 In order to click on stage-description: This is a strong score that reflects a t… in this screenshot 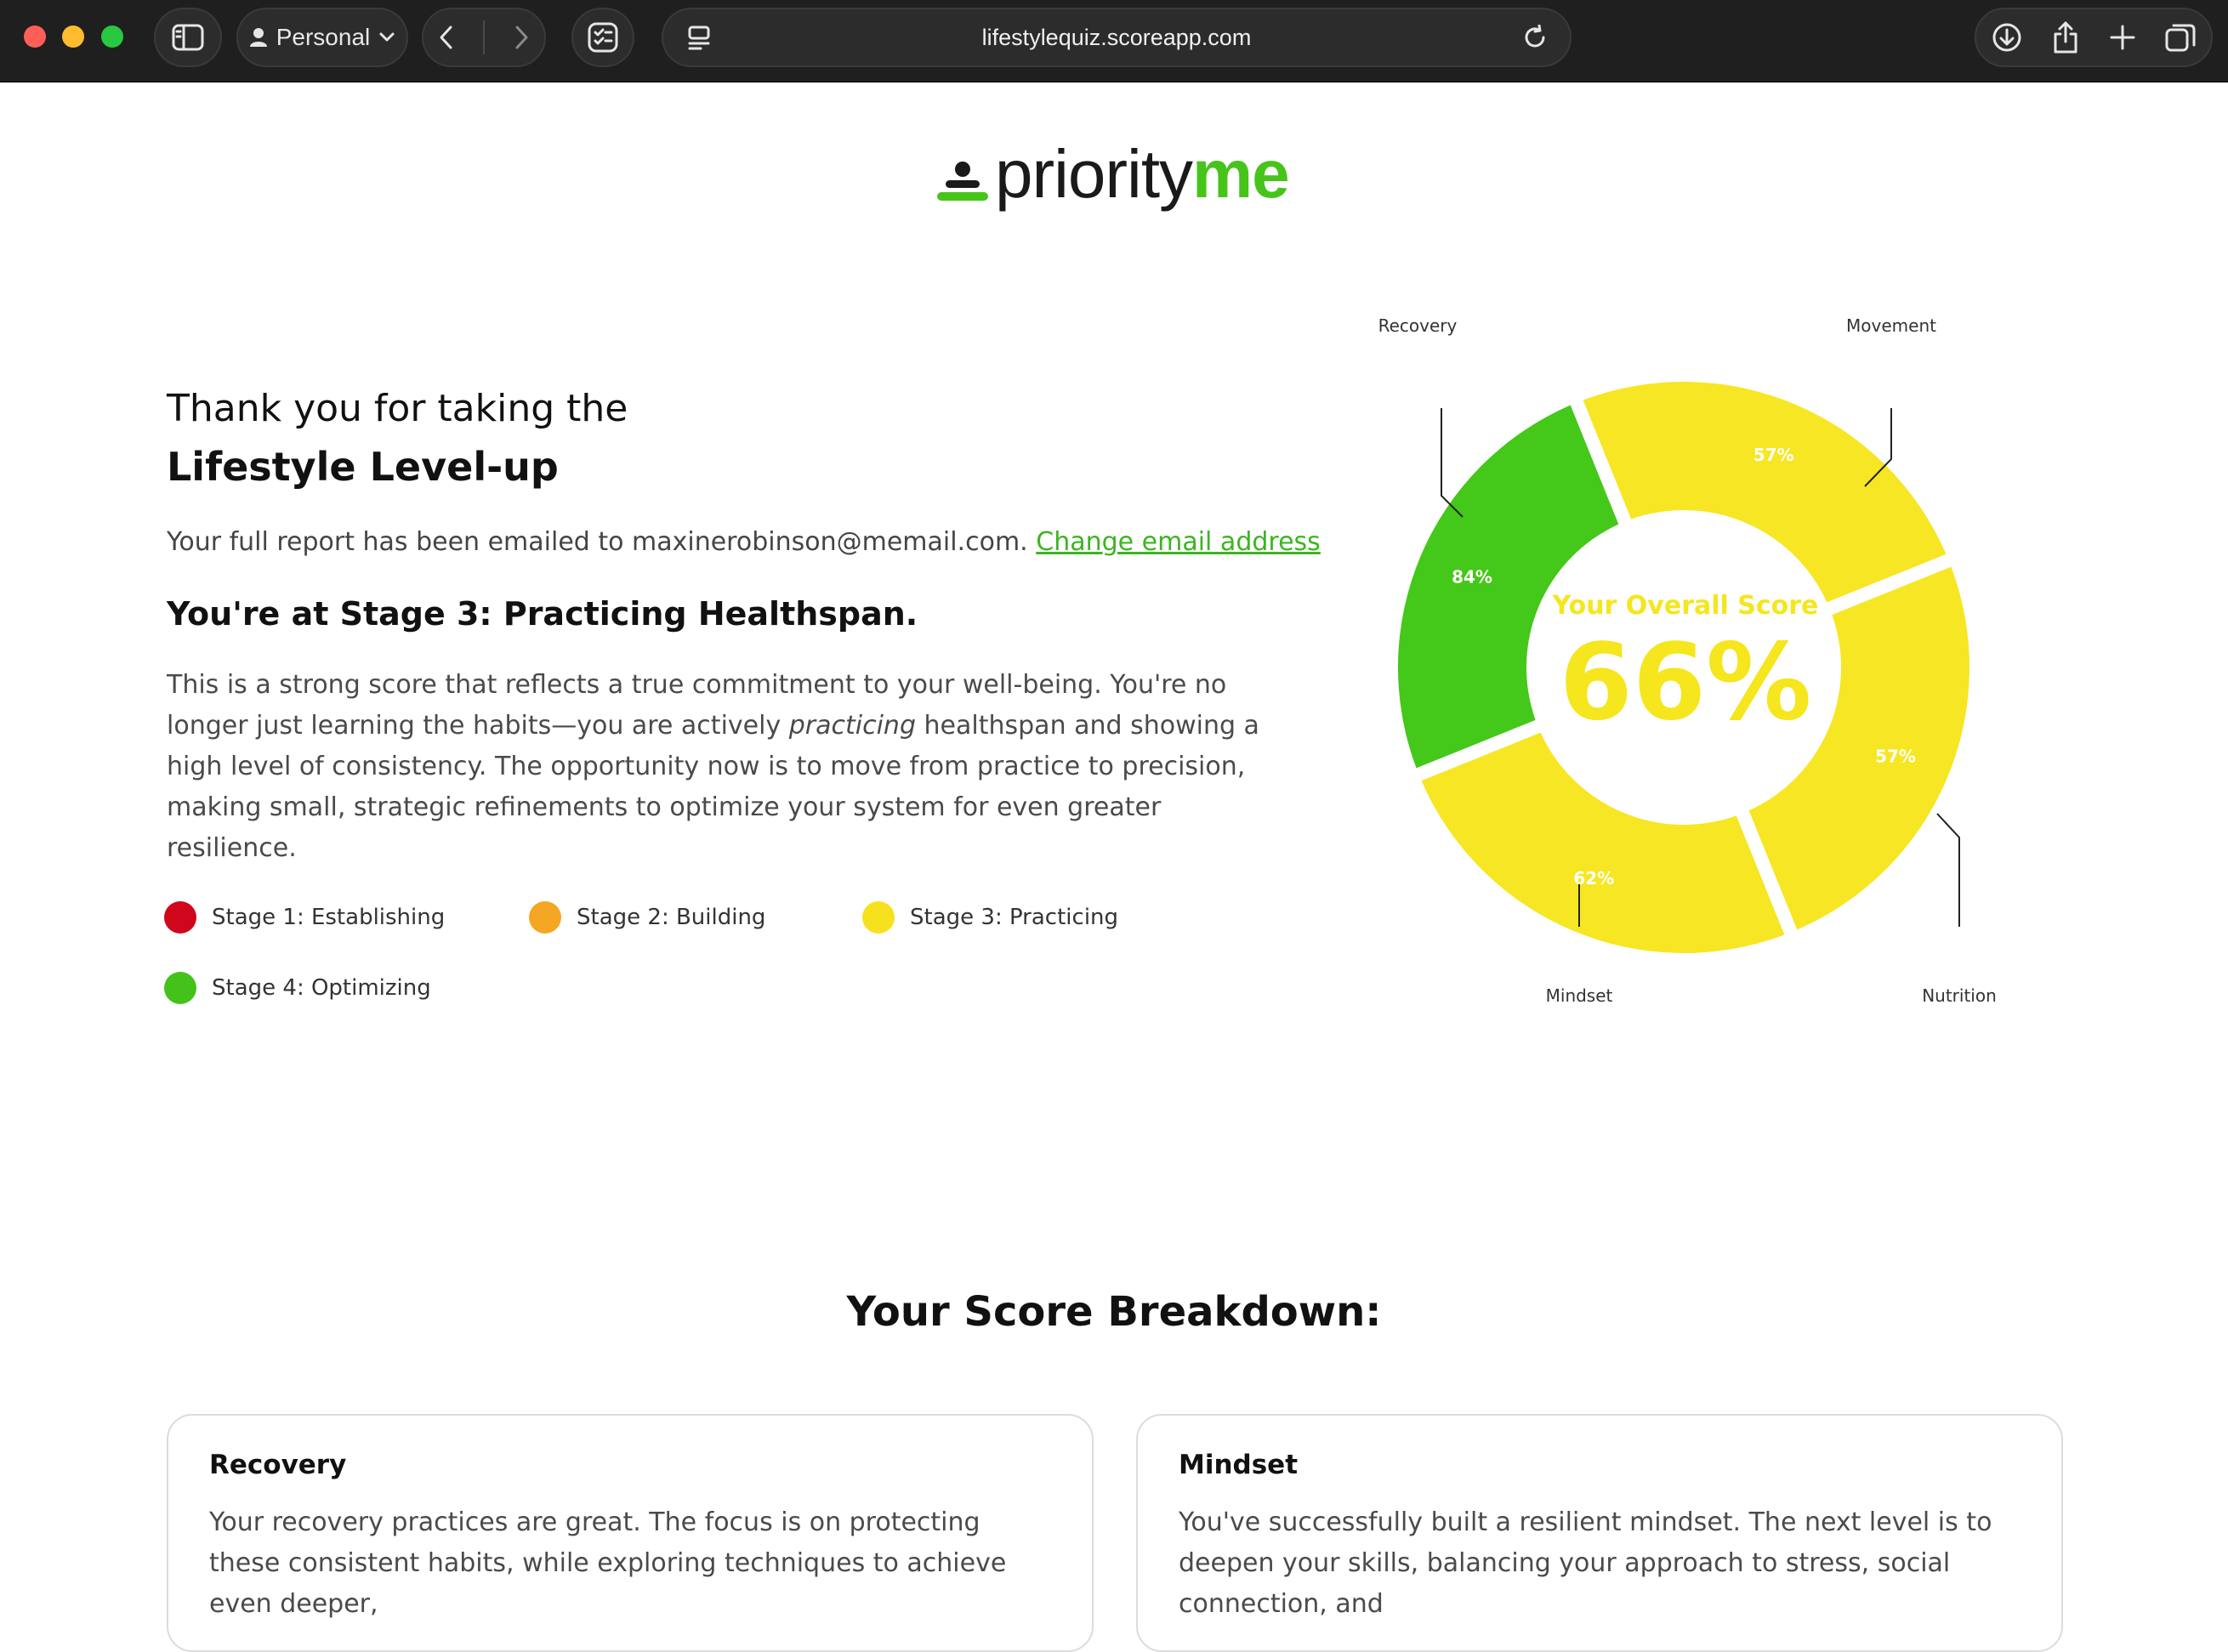, I will do `click(715, 767)`.